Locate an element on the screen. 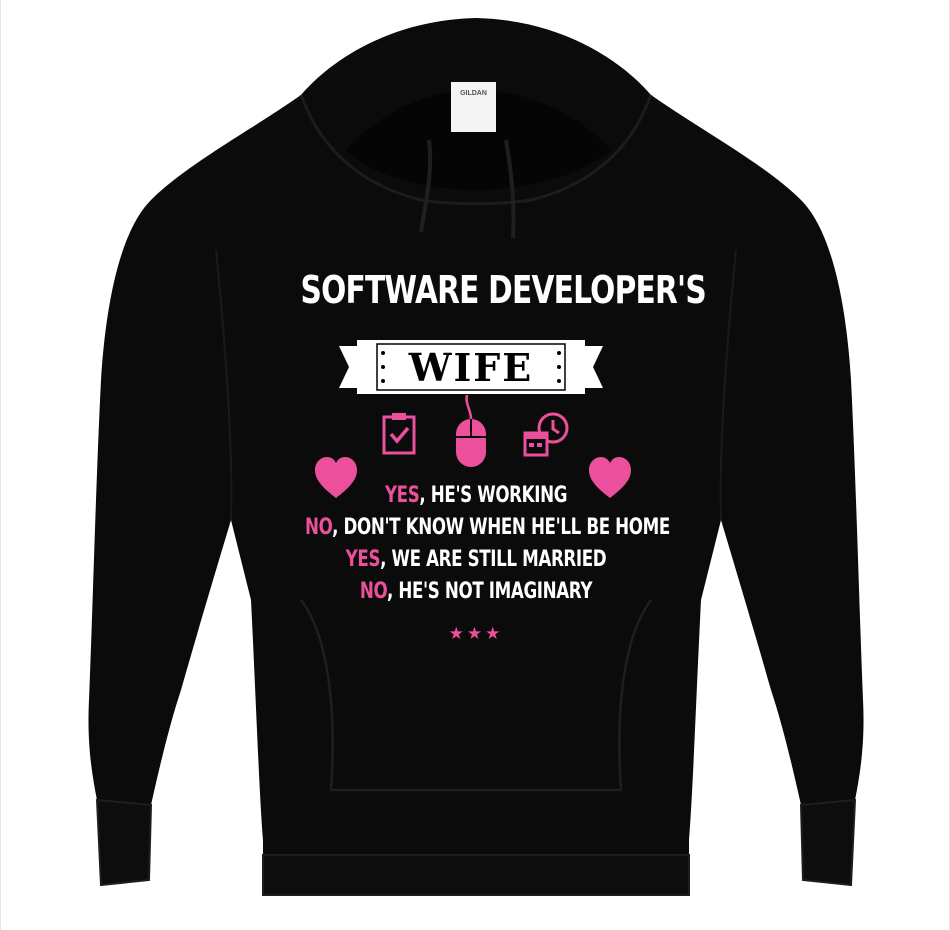  print-line: NO, HE'S NOT IMAGINARY is located at coordinates (476, 592).